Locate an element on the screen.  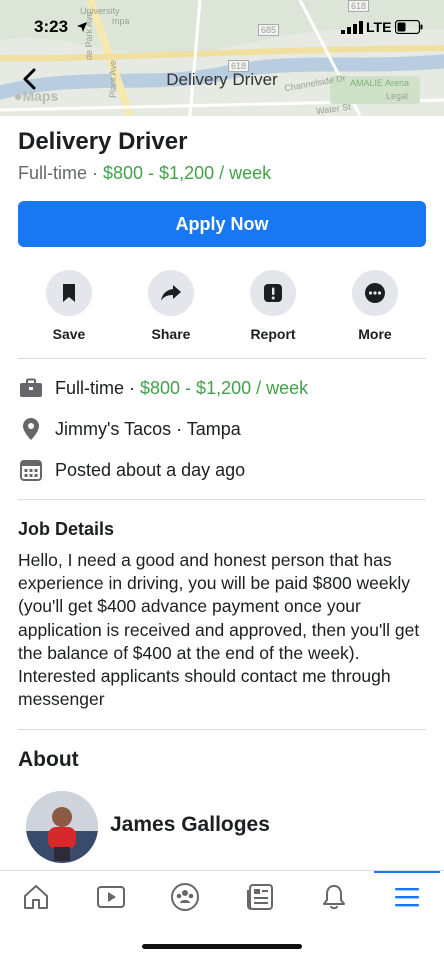
about-heading: About is located at coordinates (48, 759).